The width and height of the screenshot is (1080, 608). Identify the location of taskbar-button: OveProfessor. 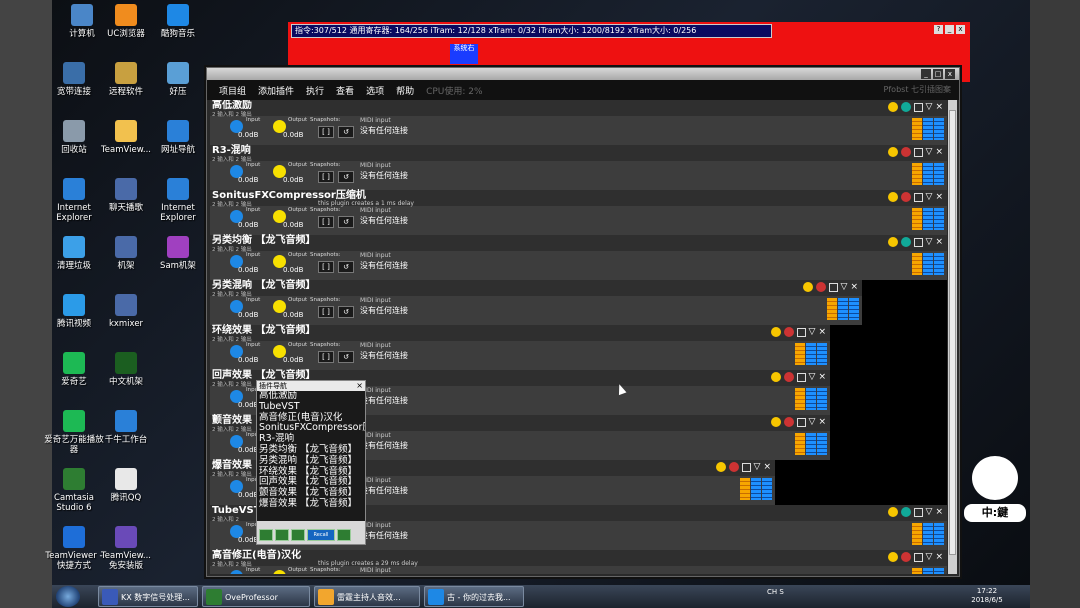
(256, 596).